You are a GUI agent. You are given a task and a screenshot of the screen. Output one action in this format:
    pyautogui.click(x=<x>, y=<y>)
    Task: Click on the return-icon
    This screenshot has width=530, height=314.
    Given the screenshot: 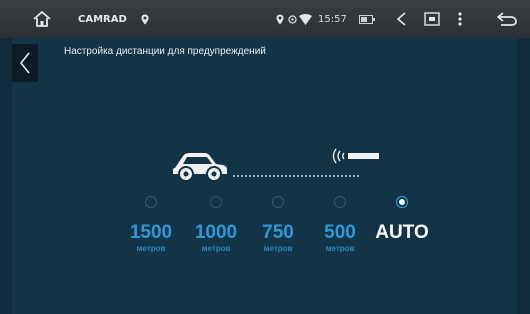 What is the action you would take?
    pyautogui.click(x=507, y=19)
    